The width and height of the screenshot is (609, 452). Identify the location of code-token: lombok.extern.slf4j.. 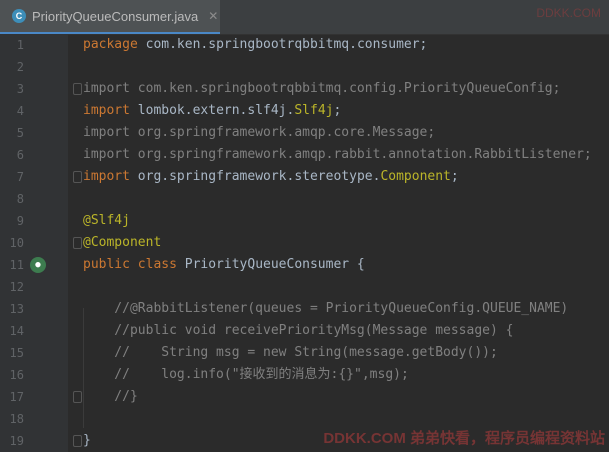
(216, 110).